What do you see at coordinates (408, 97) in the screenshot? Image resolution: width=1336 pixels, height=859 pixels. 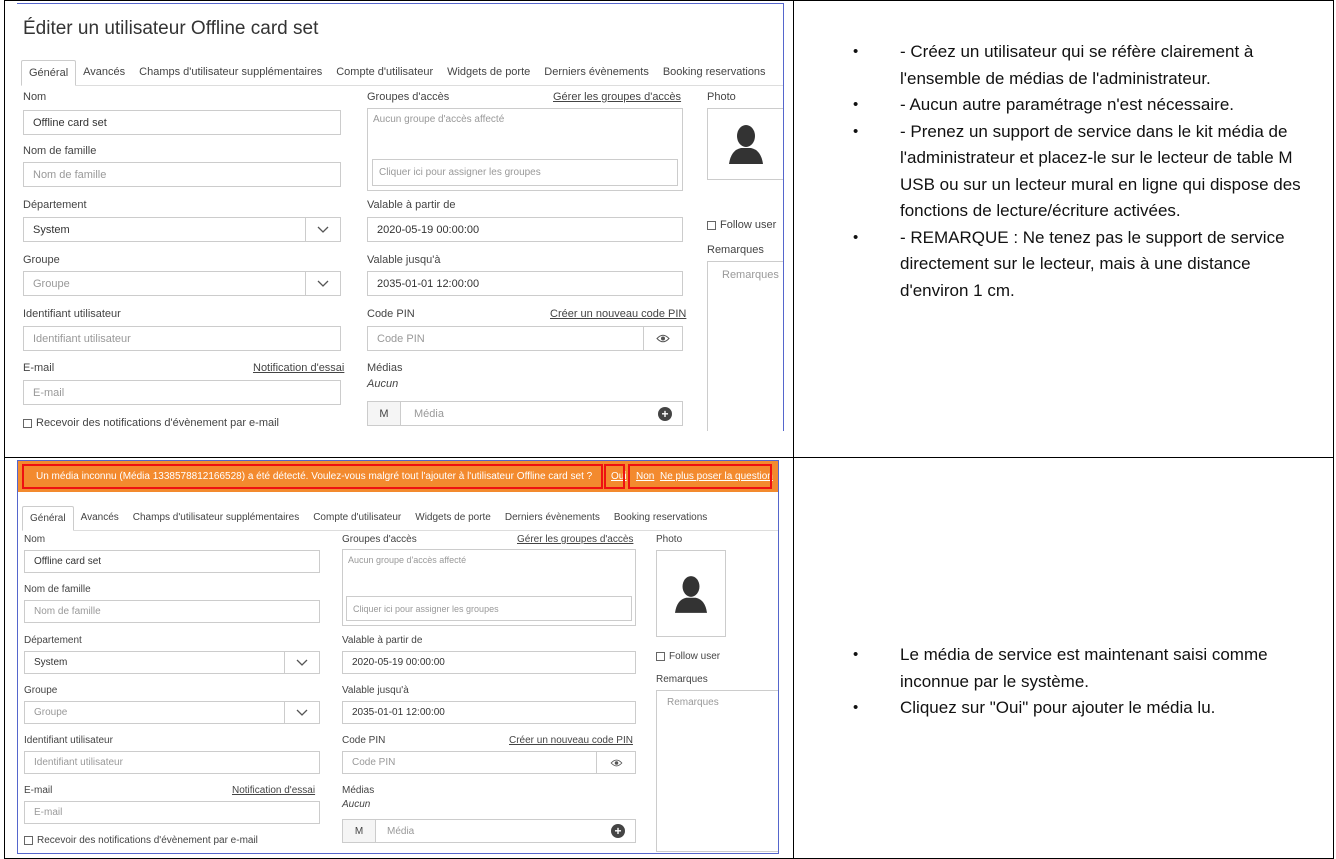 I see `access-groups-label: Groupes d'accès` at bounding box center [408, 97].